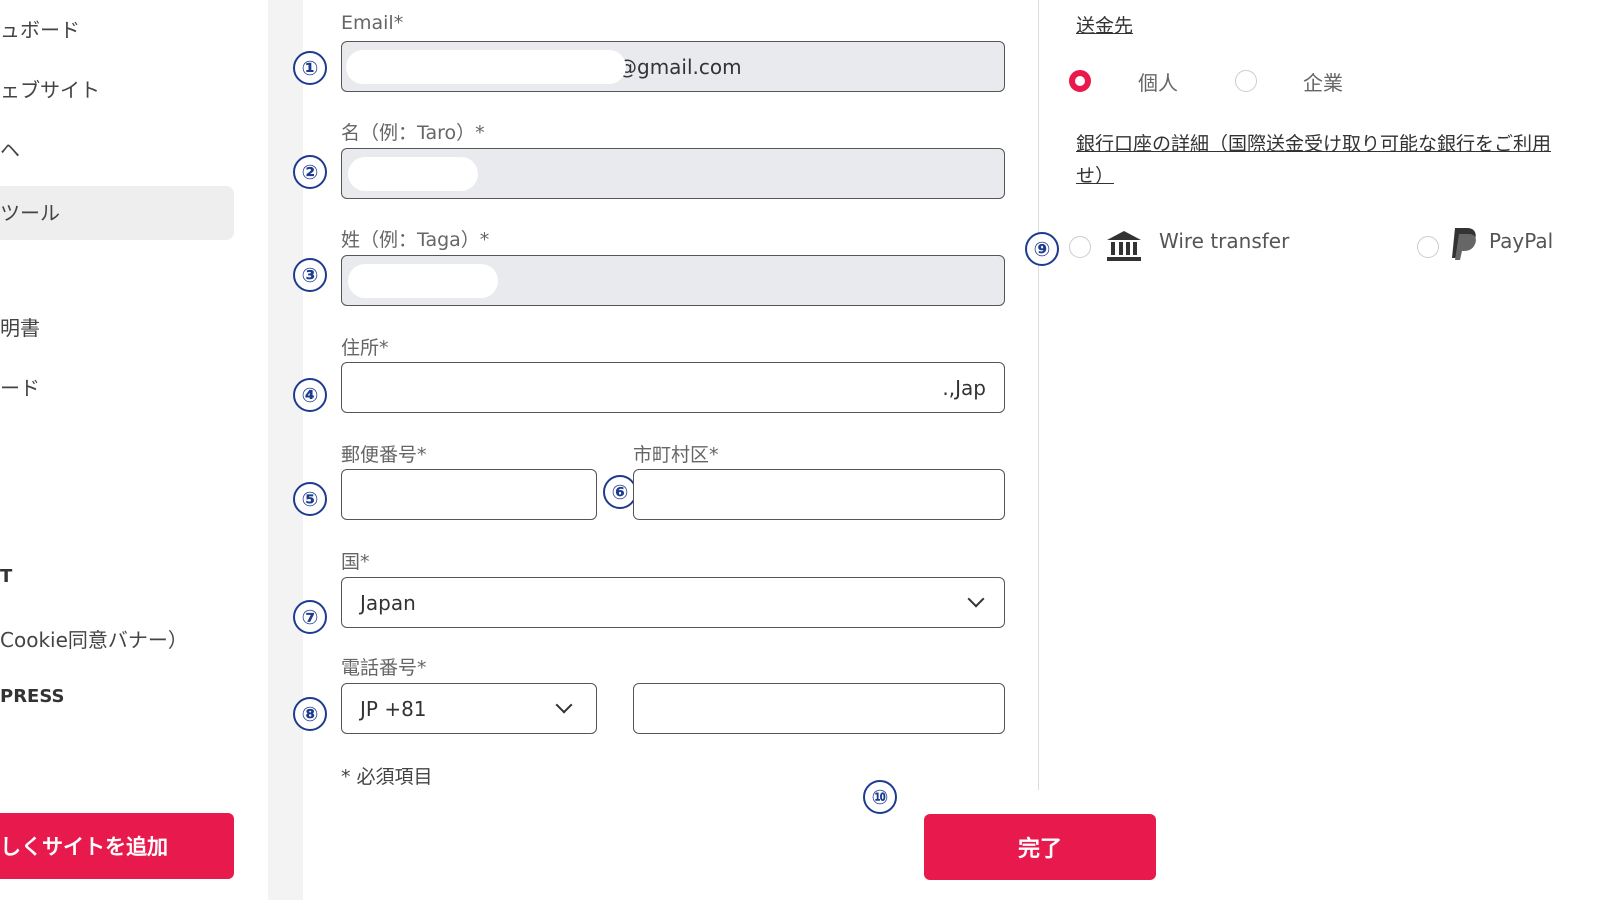 This screenshot has height=900, width=1600. I want to click on phone-country-code-value: JP +81, so click(393, 708).